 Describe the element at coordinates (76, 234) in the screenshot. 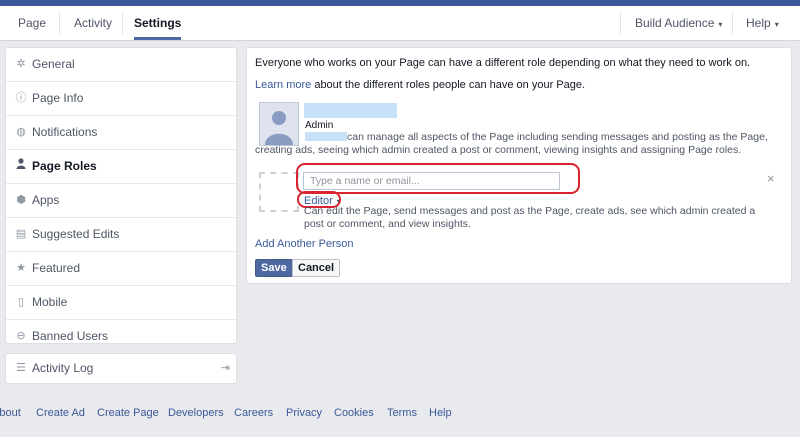

I see `sidebar-item-label: Suggested Edits` at that location.